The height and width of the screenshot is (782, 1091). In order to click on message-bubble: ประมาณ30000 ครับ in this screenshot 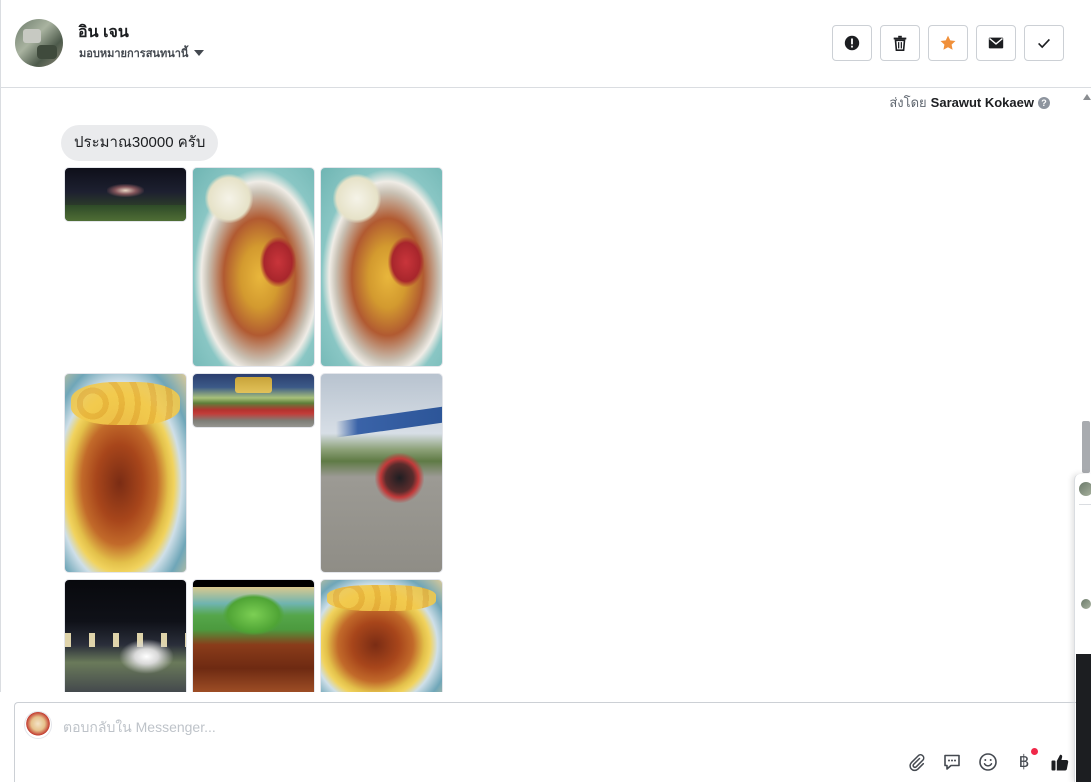, I will do `click(140, 143)`.